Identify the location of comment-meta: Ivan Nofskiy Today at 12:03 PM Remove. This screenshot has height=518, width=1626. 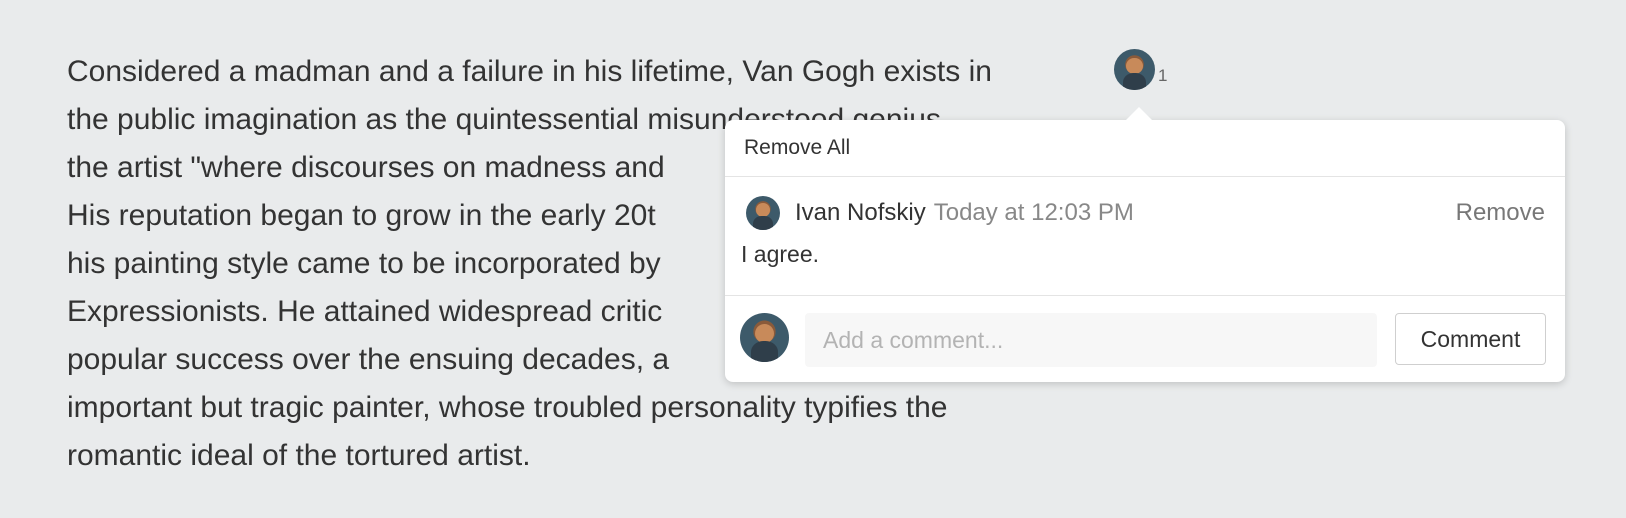
(1145, 213).